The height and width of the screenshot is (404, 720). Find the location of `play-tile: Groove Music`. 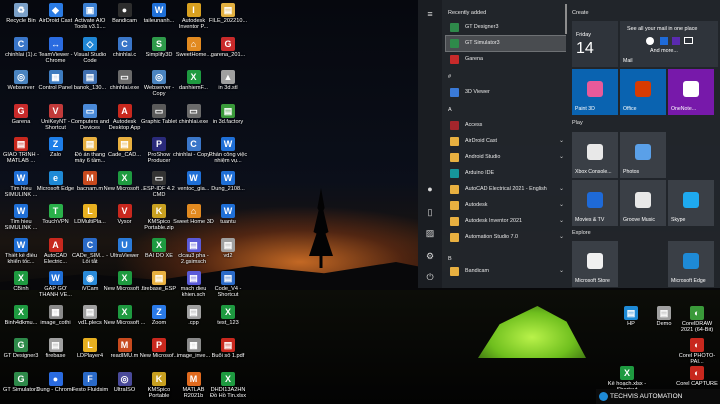

play-tile: Groove Music is located at coordinates (643, 203).